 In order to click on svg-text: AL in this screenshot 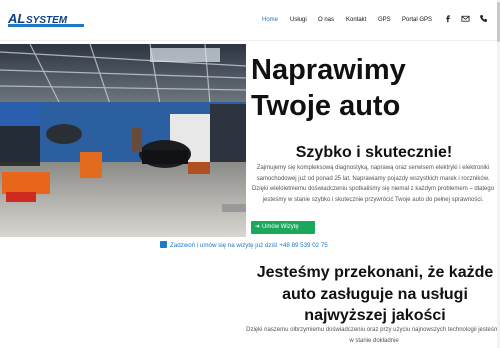, I will do `click(16, 18)`.